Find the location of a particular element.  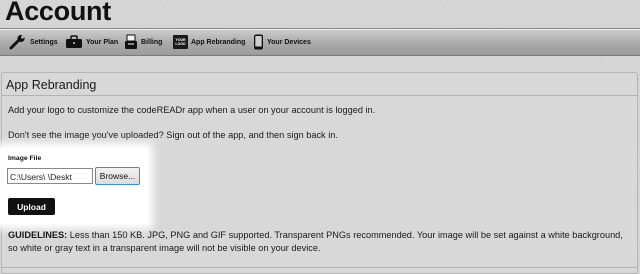

nav-item-billing: Billing is located at coordinates (143, 42).